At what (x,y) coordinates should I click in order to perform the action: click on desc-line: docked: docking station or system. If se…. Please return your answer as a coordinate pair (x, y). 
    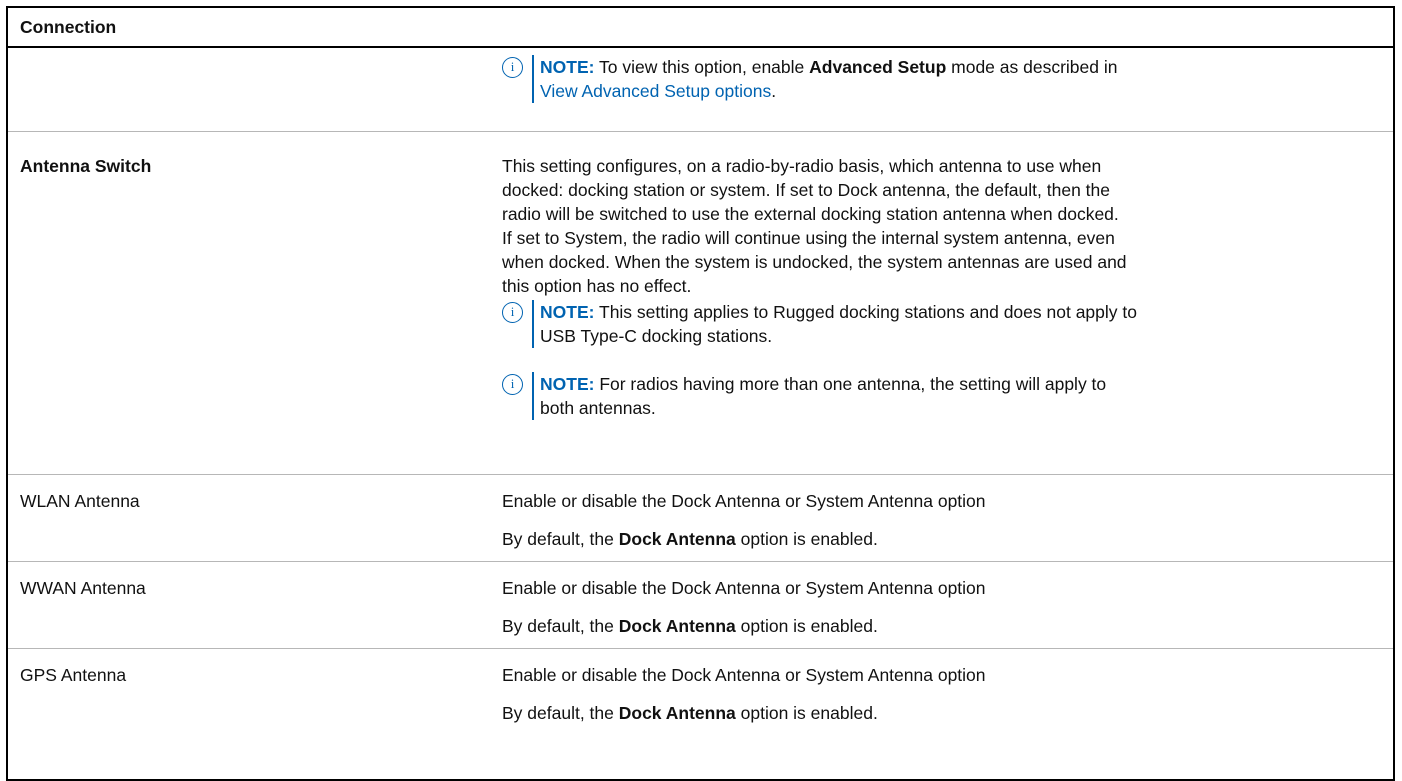
    Looking at the image, I should click on (806, 190).